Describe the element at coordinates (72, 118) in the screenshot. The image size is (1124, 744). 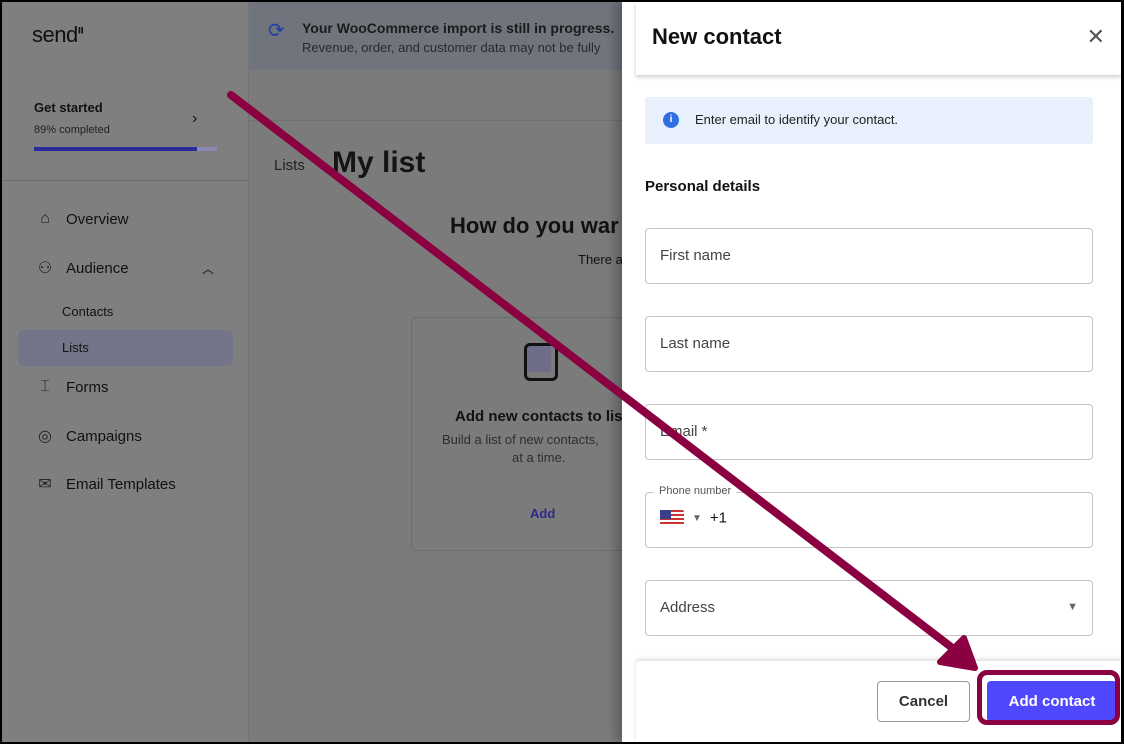
I see `get-started: Get started 89% completed` at that location.